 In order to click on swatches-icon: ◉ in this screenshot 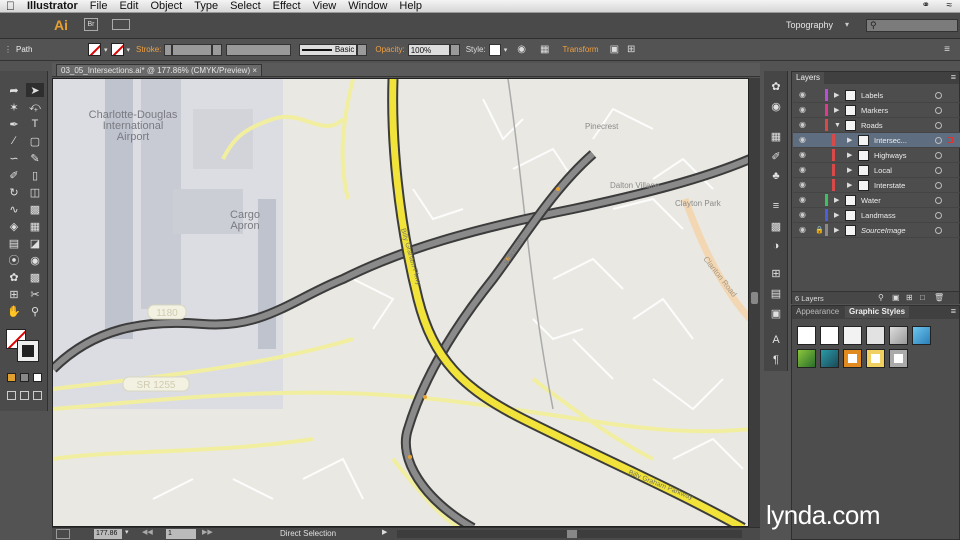, I will do `click(776, 106)`.